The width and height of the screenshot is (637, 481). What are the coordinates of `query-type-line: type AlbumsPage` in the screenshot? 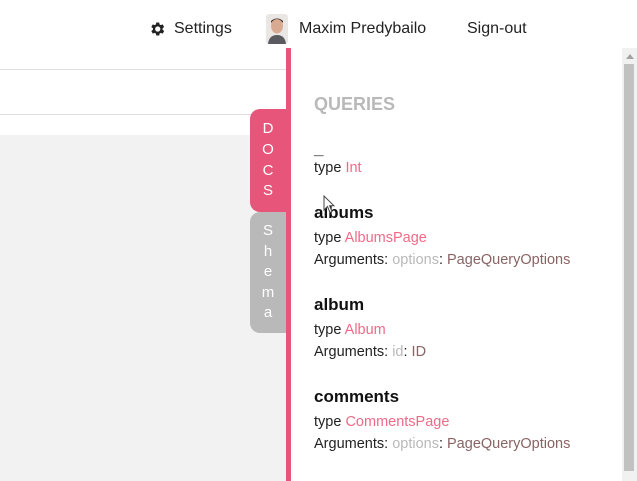 It's located at (370, 238).